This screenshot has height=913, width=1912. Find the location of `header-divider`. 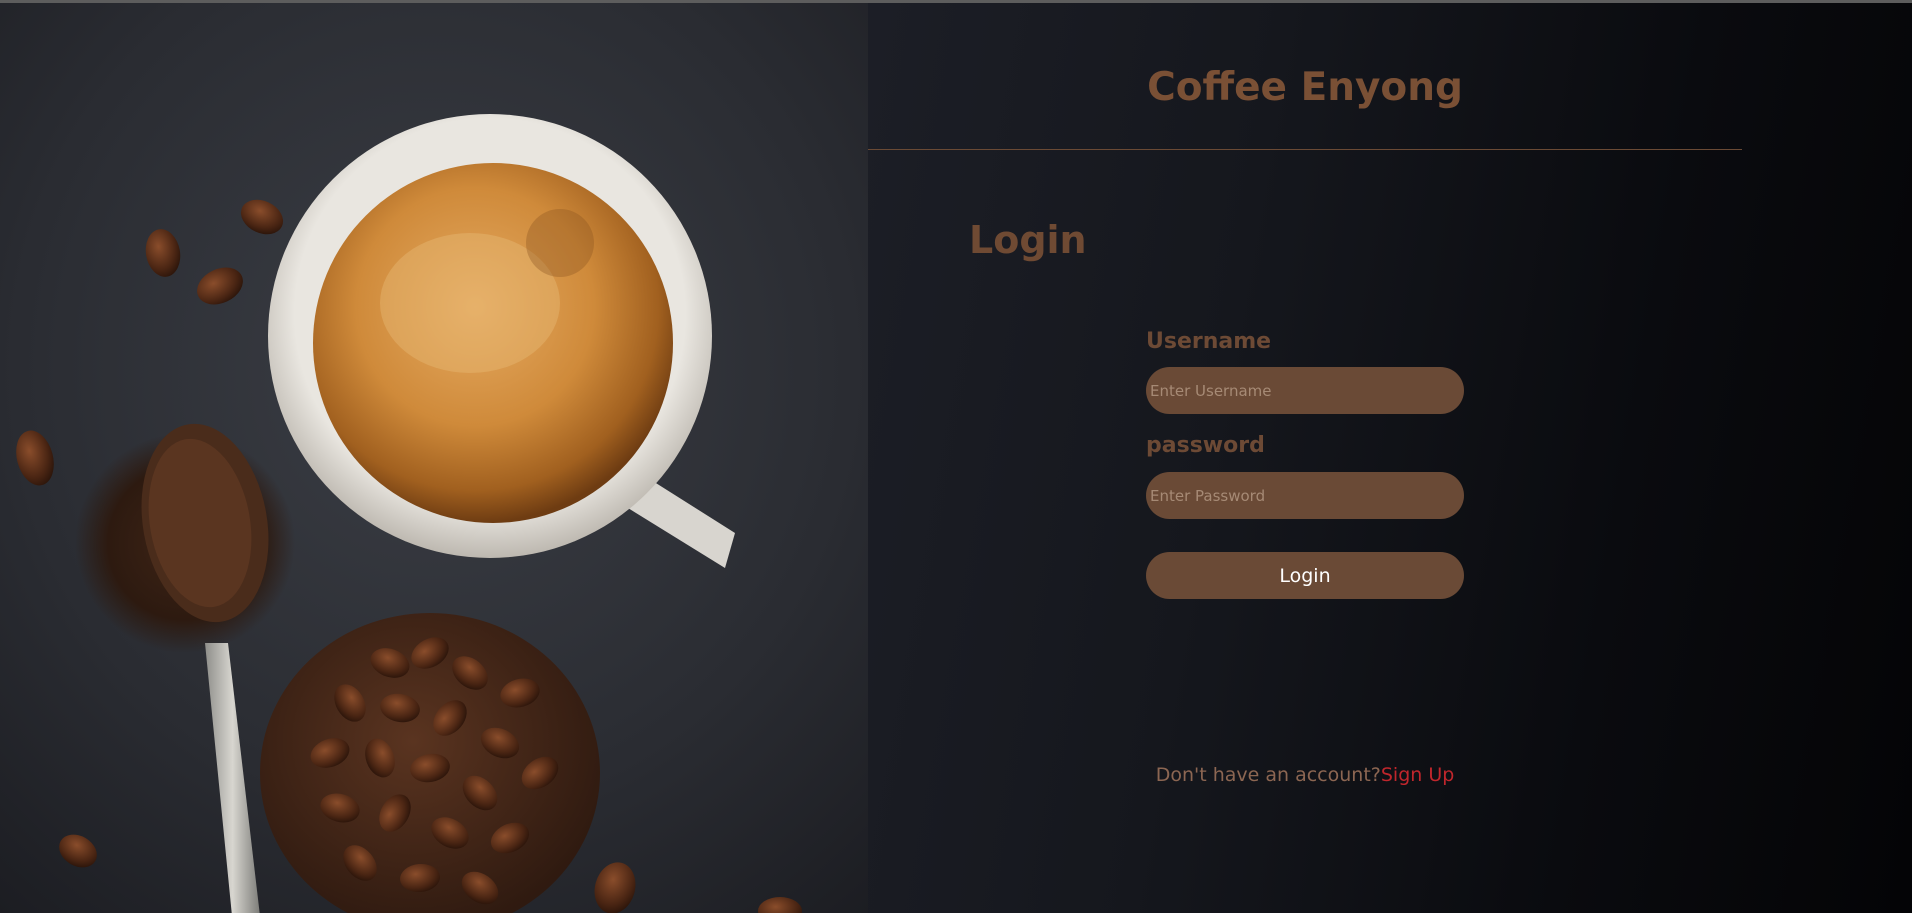

header-divider is located at coordinates (1305, 149).